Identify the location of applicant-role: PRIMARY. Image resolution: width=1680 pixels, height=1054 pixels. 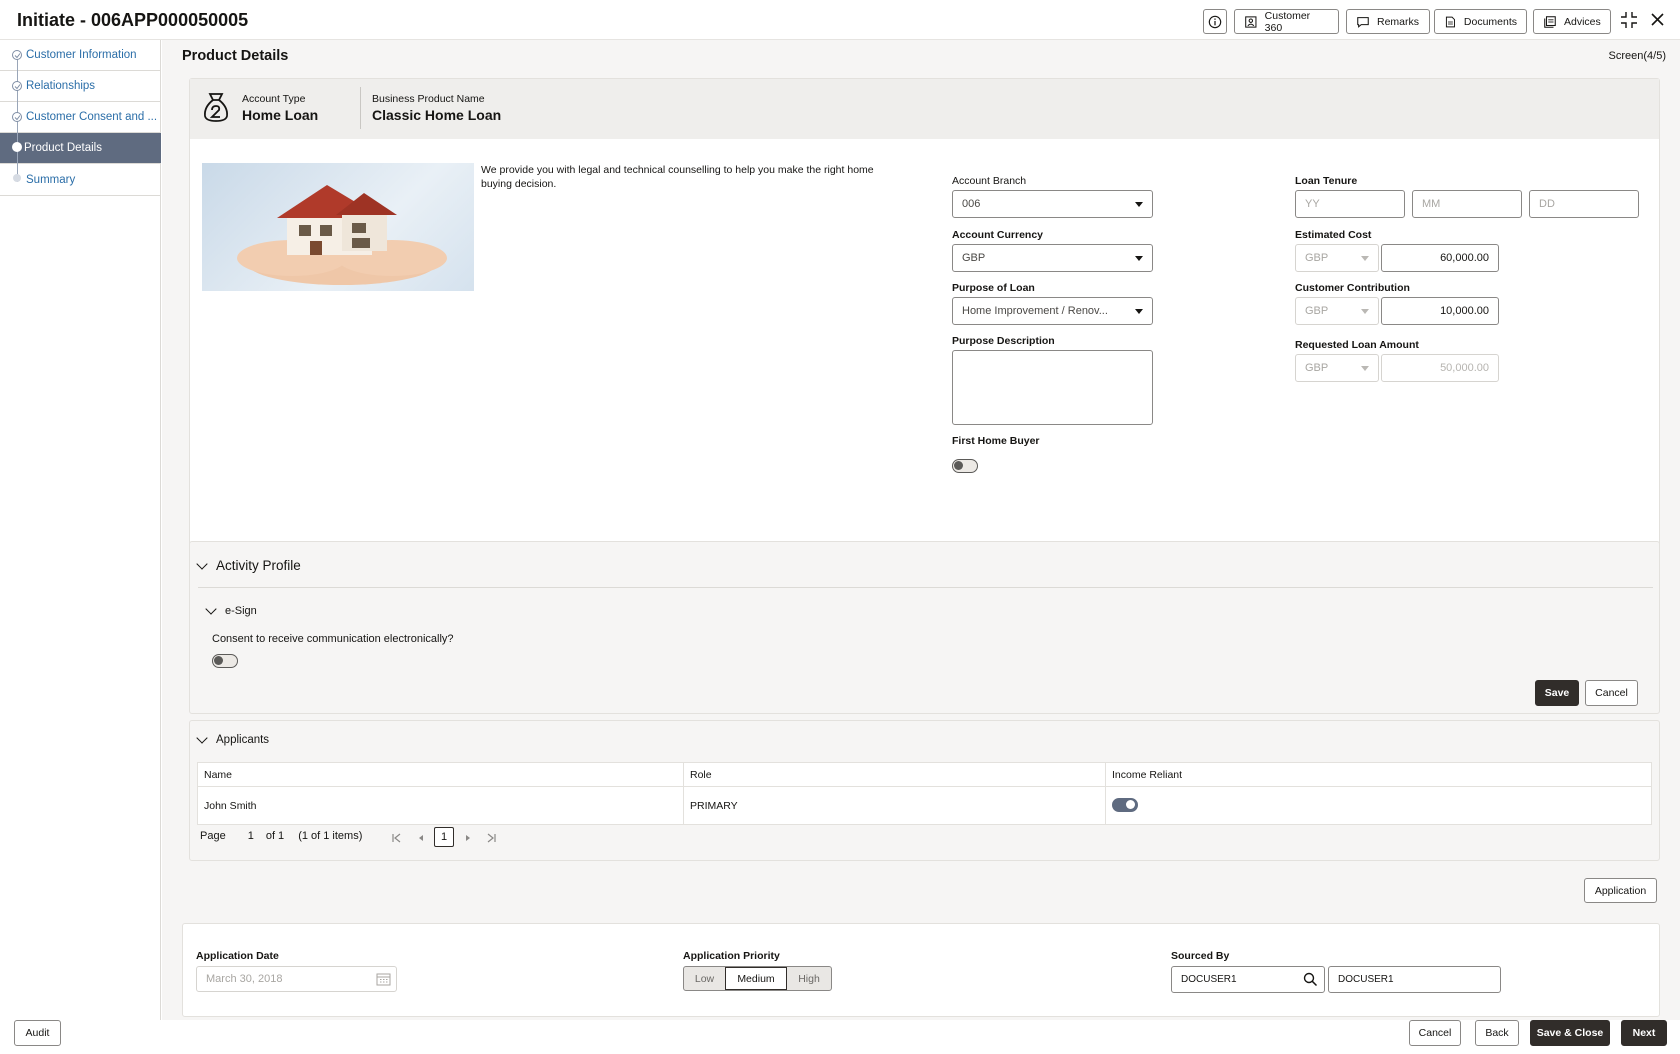
(894, 805).